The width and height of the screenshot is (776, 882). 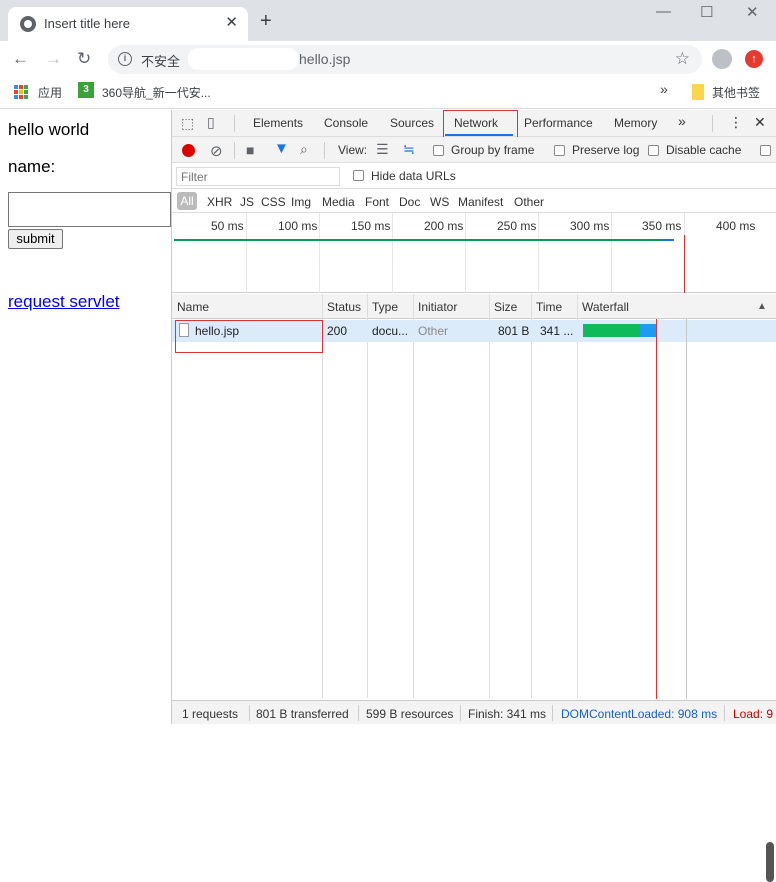 I want to click on column-type: Type, so click(x=385, y=307).